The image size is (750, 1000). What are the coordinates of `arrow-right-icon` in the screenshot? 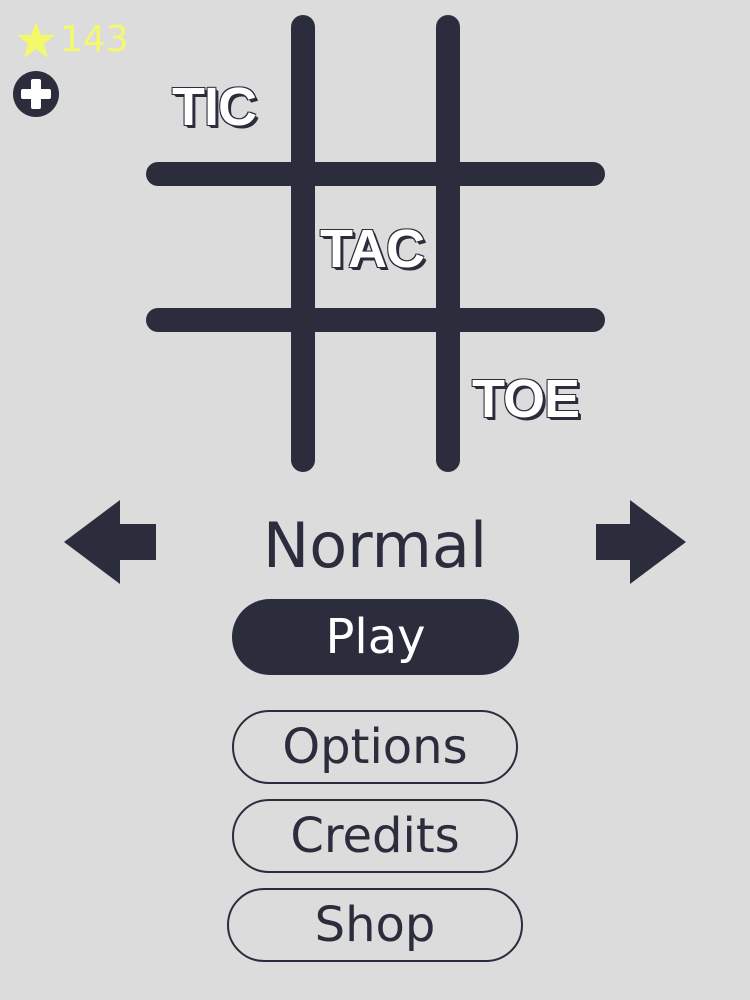 It's located at (641, 542).